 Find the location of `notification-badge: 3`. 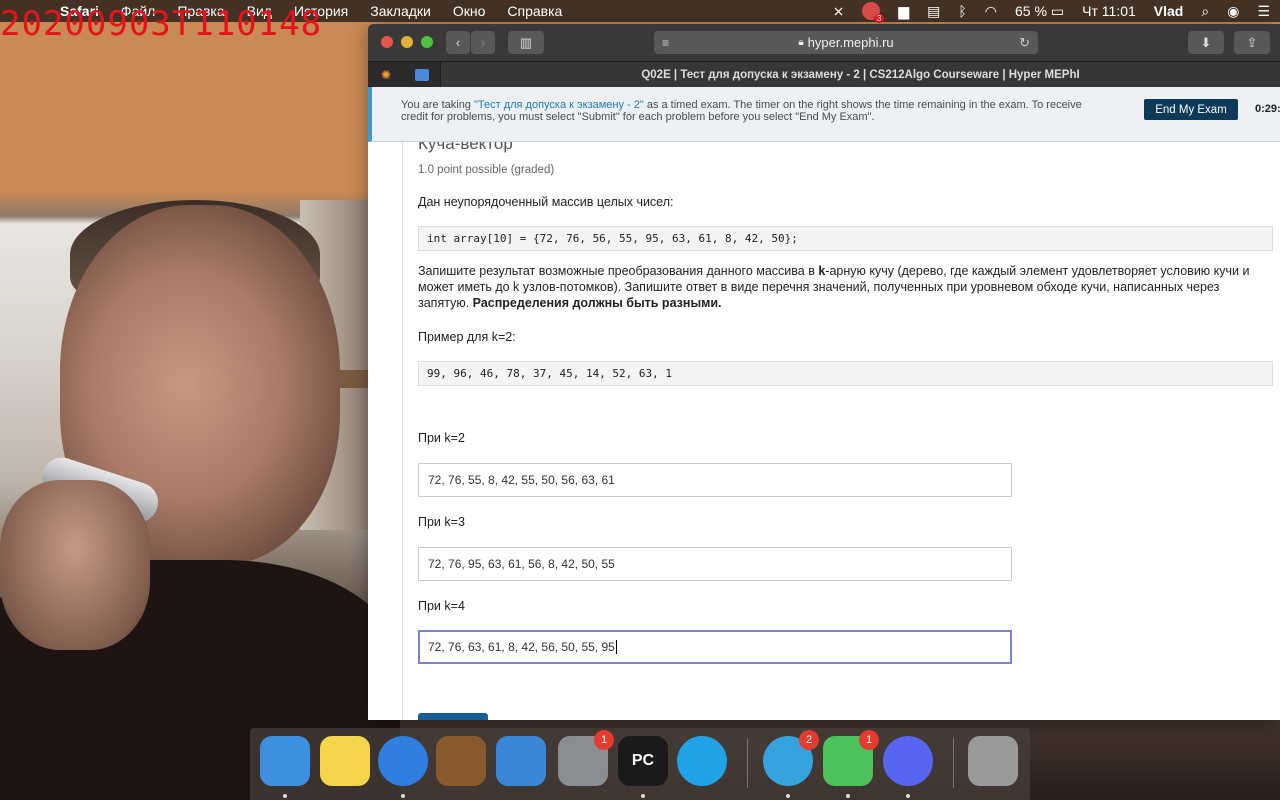

notification-badge: 3 is located at coordinates (879, 18).